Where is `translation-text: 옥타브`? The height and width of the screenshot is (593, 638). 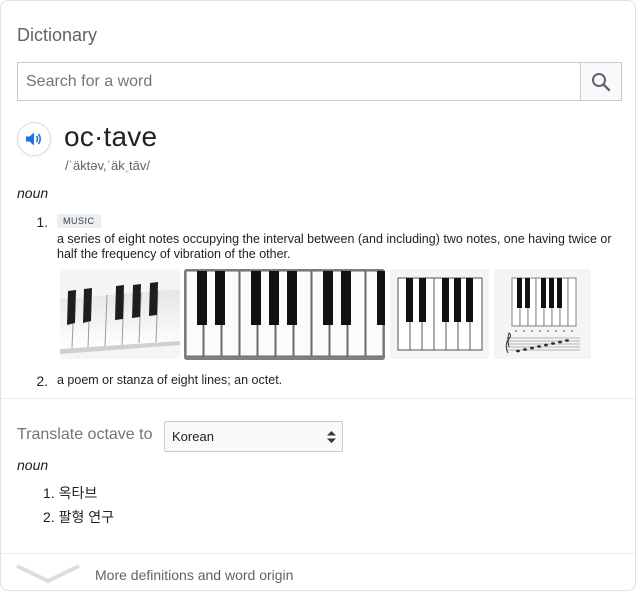
translation-text: 옥타브 is located at coordinates (78, 493).